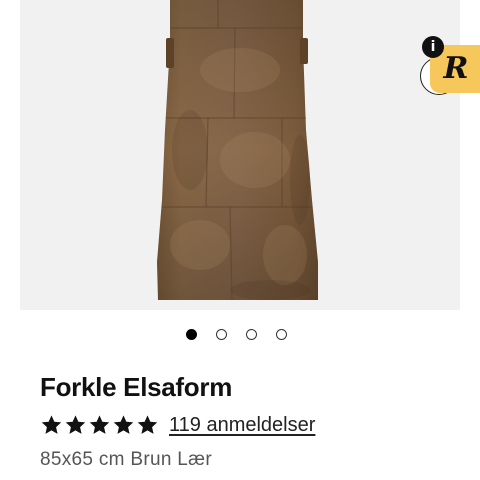  What do you see at coordinates (433, 47) in the screenshot?
I see `info-icon: i` at bounding box center [433, 47].